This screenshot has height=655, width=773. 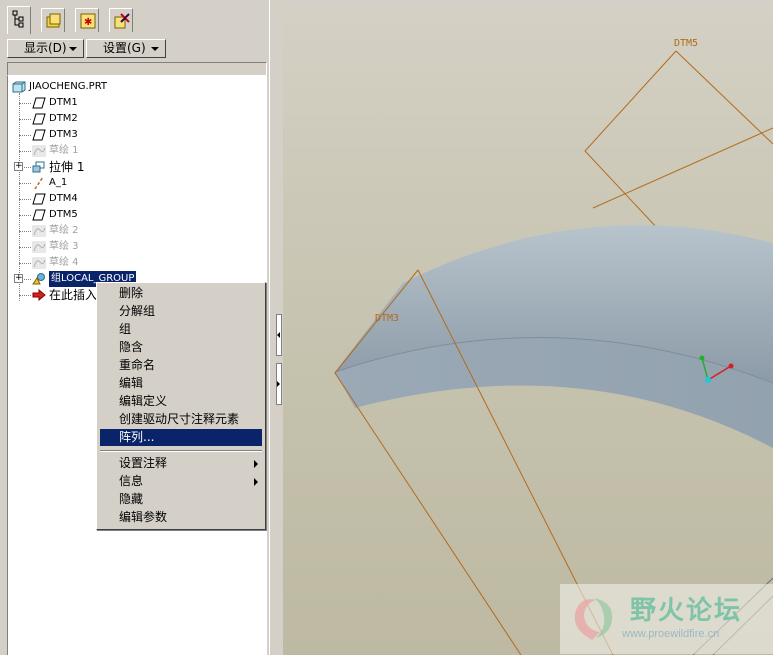 I want to click on menu-item-label: 编辑定义, so click(x=143, y=401).